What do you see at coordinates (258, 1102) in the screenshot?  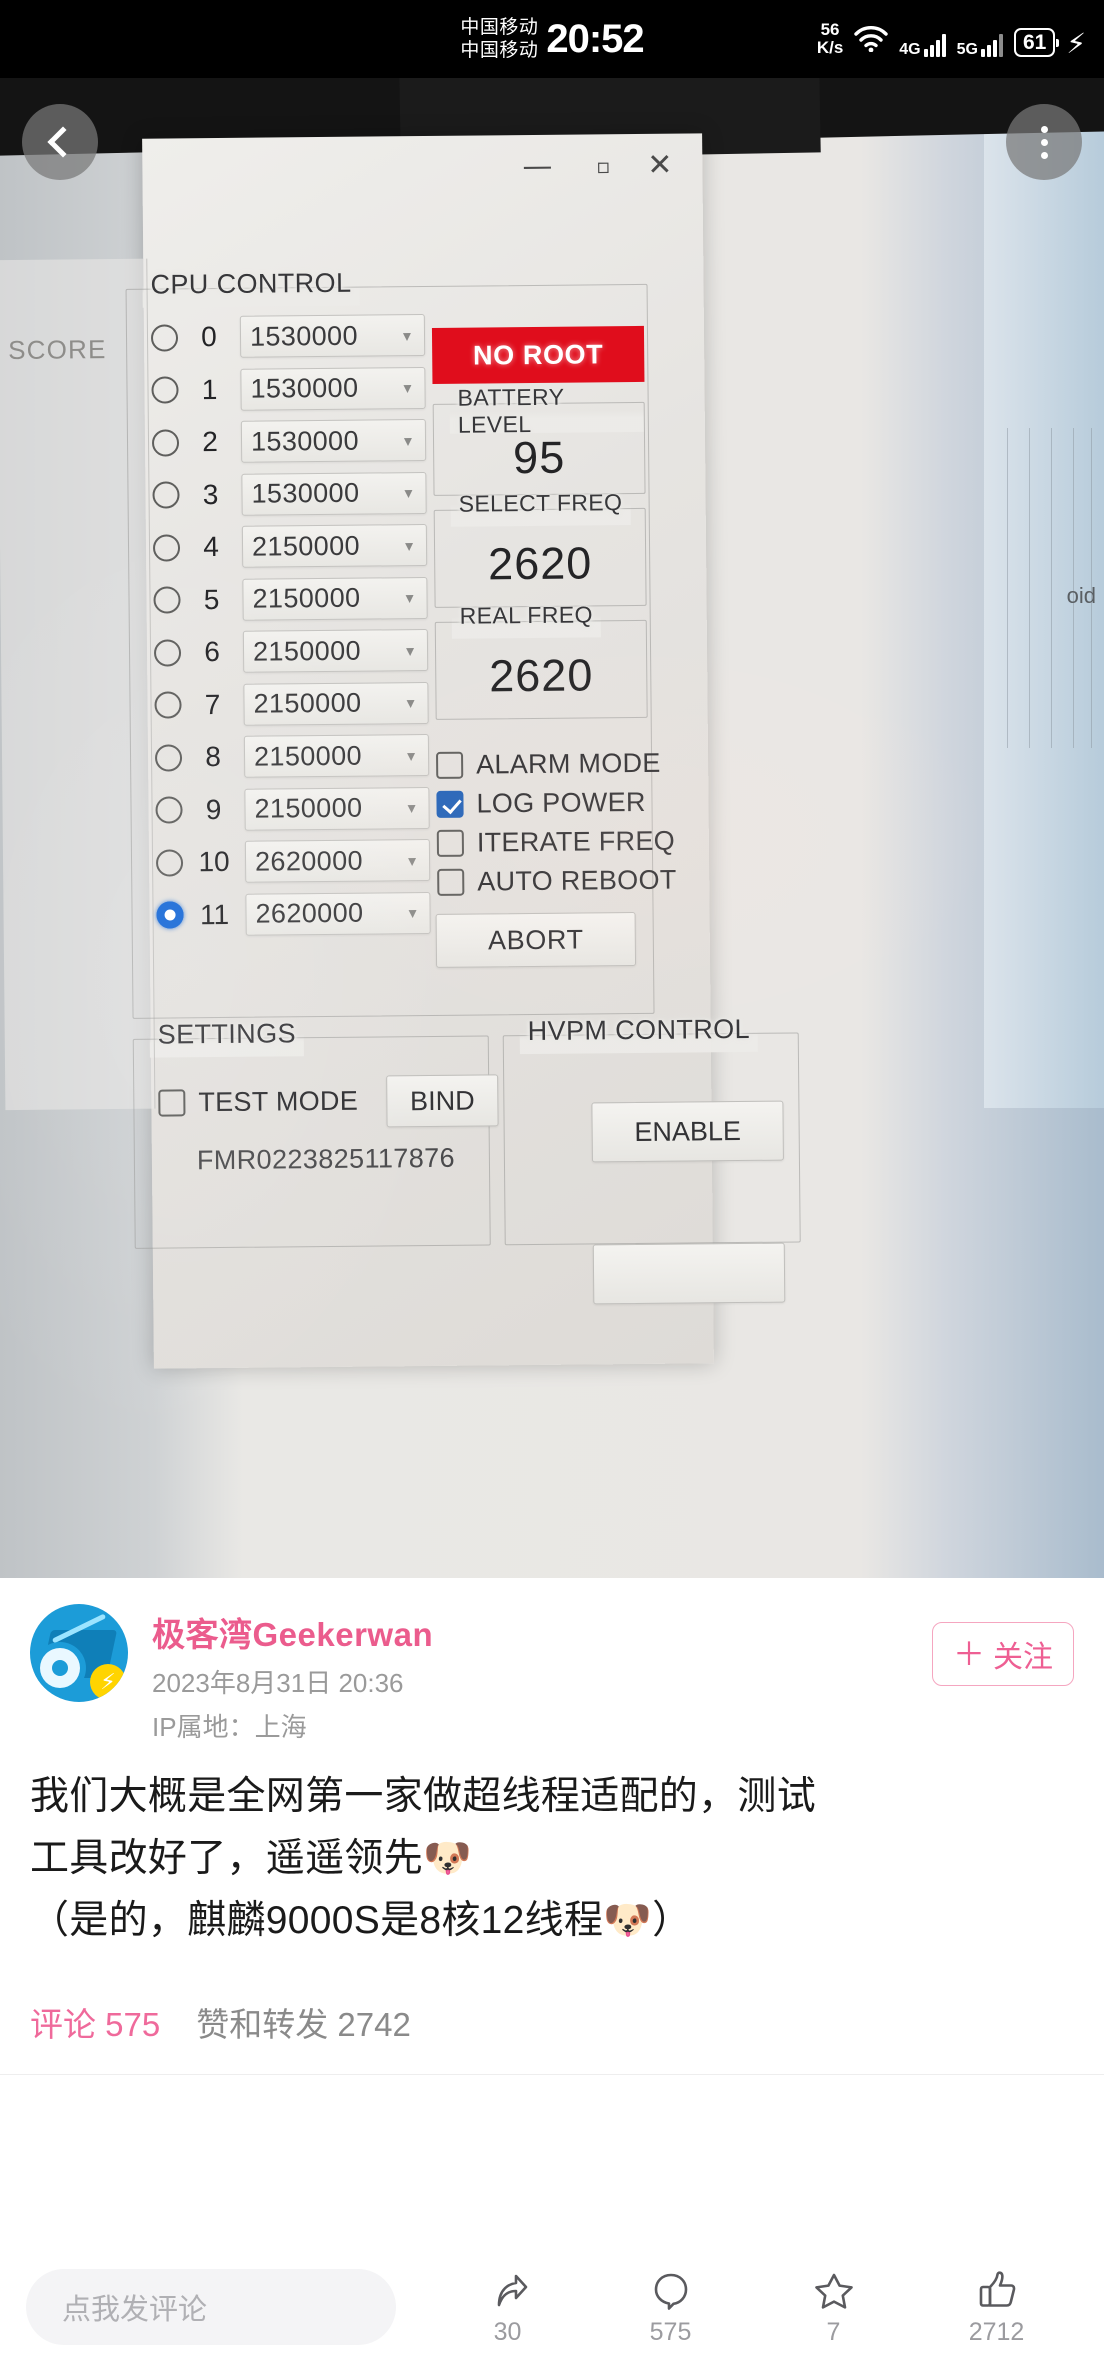 I see `test-mode-row: TEST MODE` at bounding box center [258, 1102].